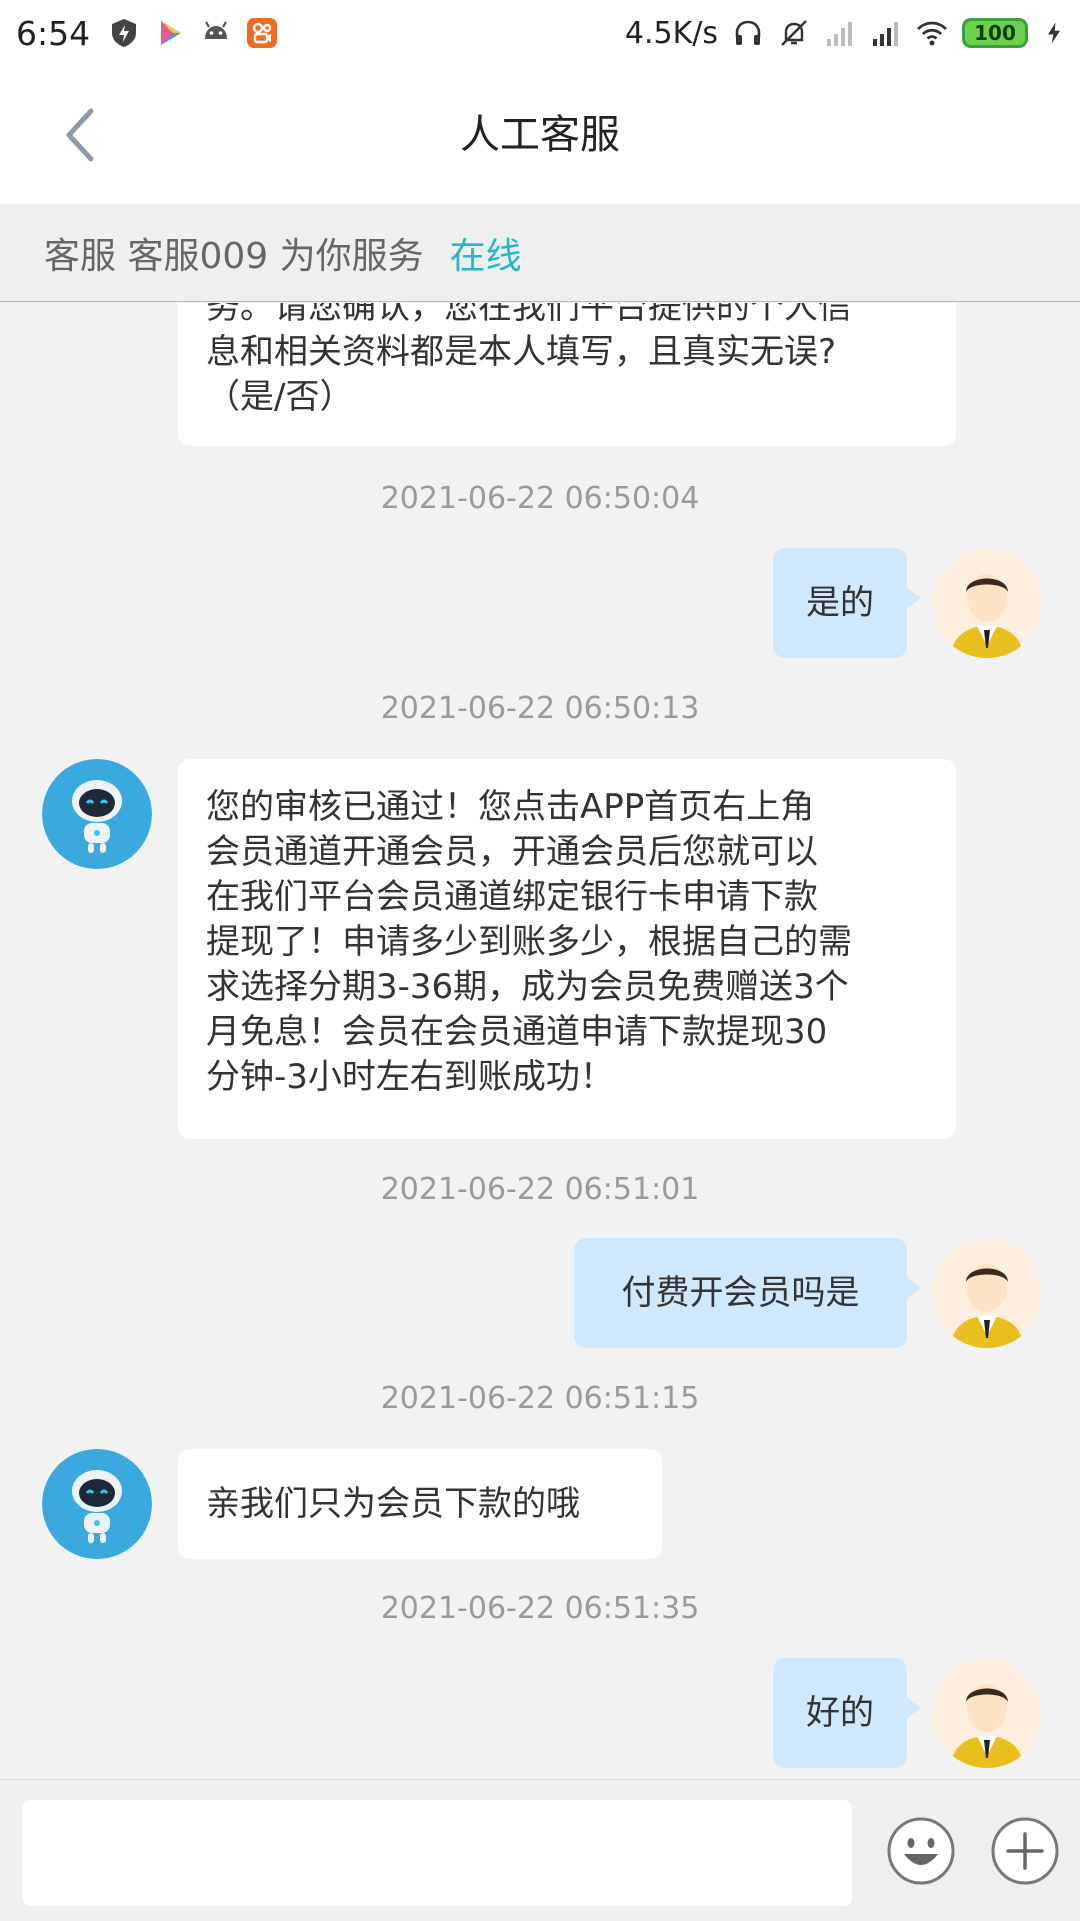 Image resolution: width=1080 pixels, height=1921 pixels. Describe the element at coordinates (540, 498) in the screenshot. I see `message-timestamp: 2021-06-22 06:50:04` at that location.